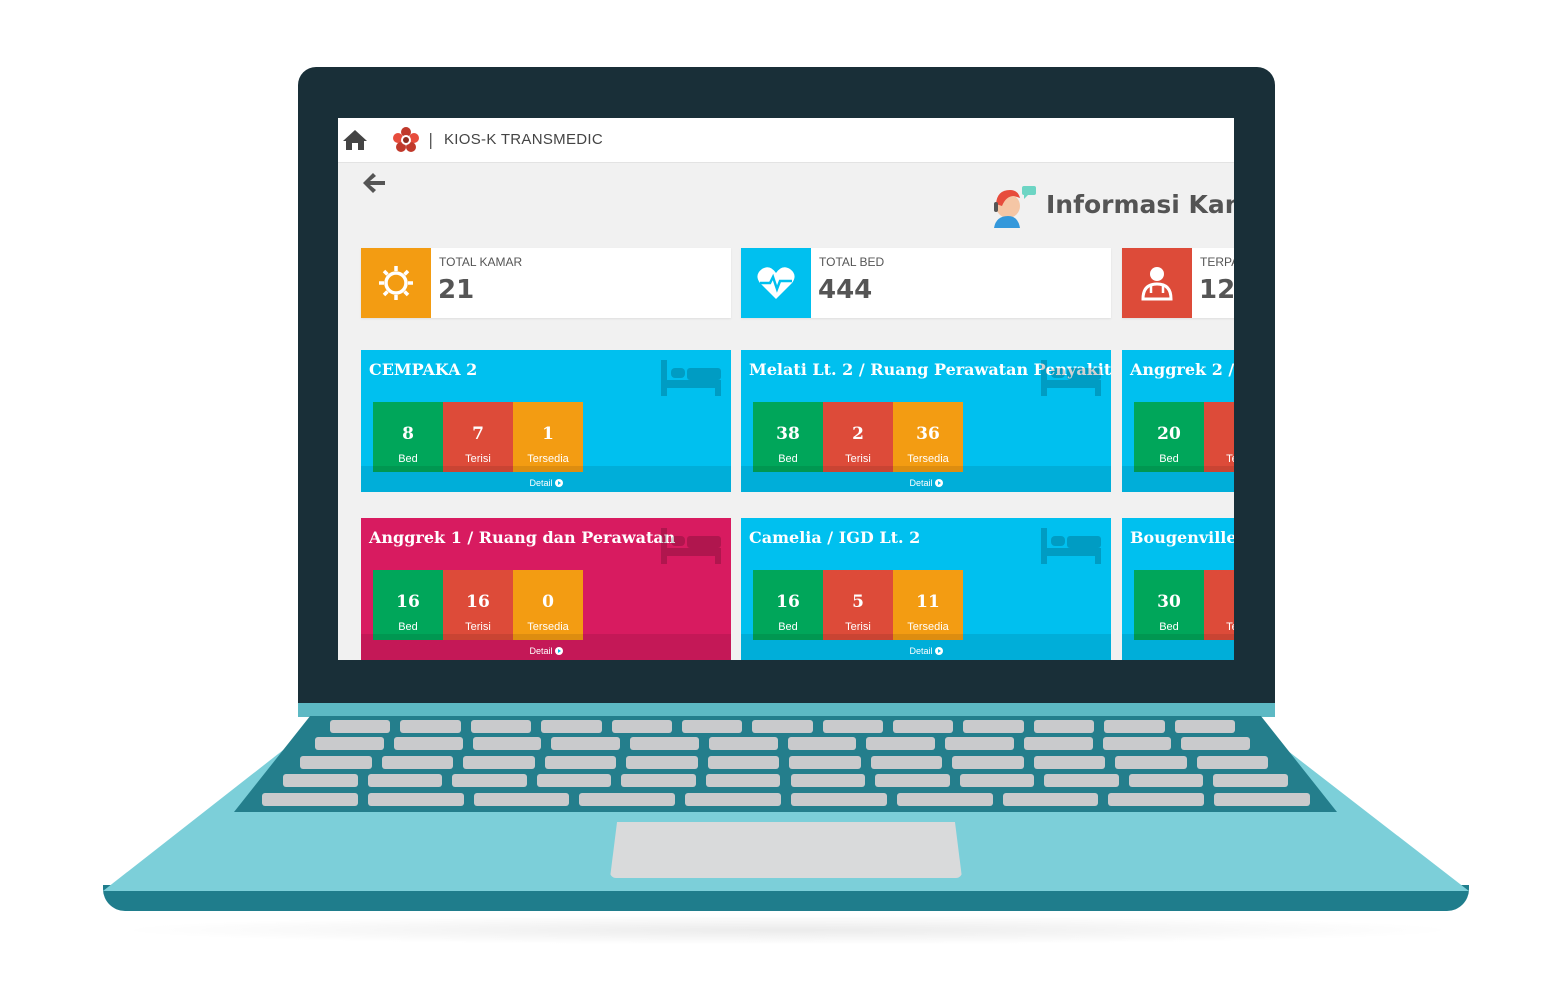 The height and width of the screenshot is (1000, 1563). Describe the element at coordinates (548, 437) in the screenshot. I see `tersedia-count-cell: 1 Tersedia` at that location.